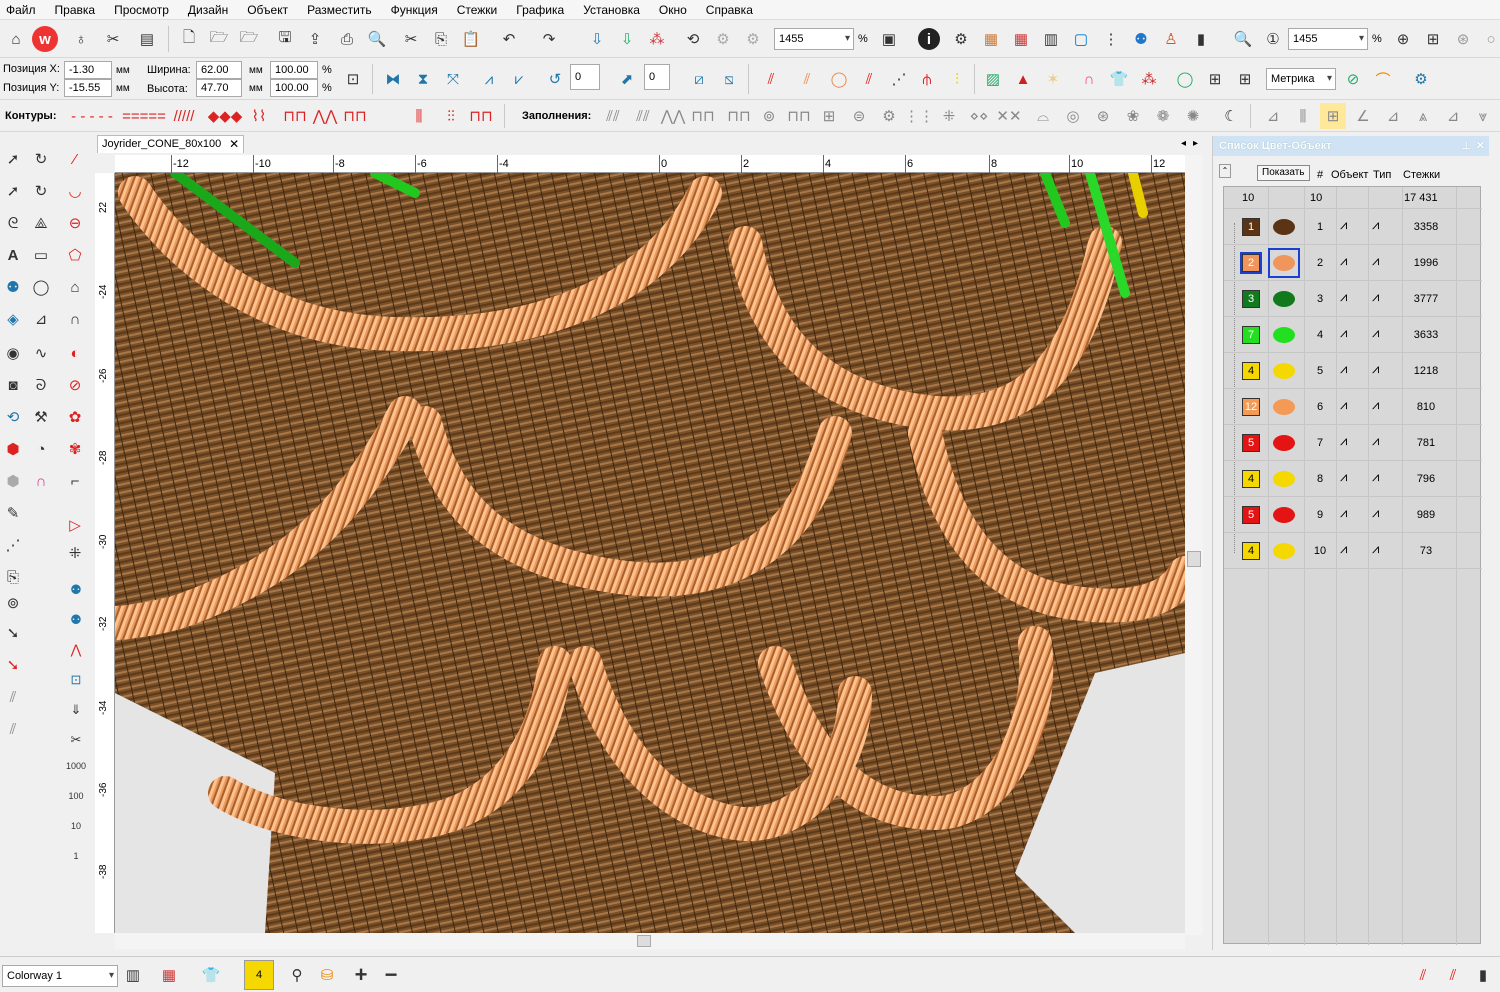 The width and height of the screenshot is (1500, 992). What do you see at coordinates (133, 975) in the screenshot?
I see `thread-chart-icon: ▥` at bounding box center [133, 975].